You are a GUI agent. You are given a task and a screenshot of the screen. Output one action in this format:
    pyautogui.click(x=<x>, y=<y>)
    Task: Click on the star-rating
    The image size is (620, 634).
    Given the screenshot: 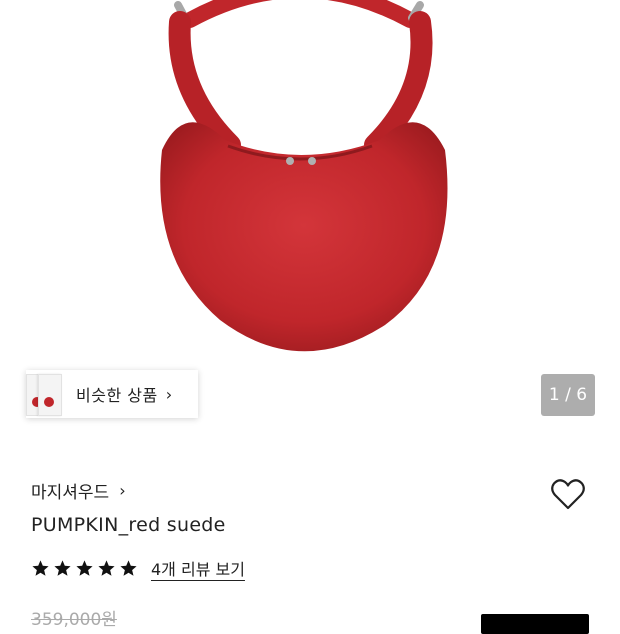 What is the action you would take?
    pyautogui.click(x=86, y=568)
    